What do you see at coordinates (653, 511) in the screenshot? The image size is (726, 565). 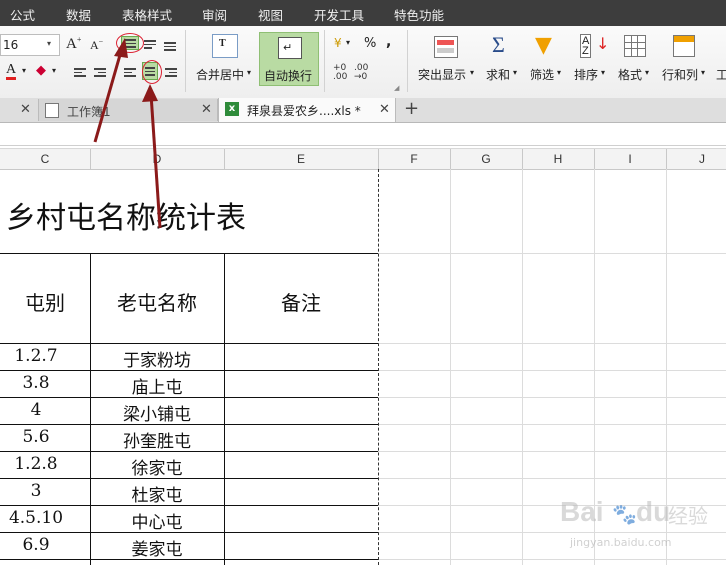 I see `watermark-brand-2: du` at bounding box center [653, 511].